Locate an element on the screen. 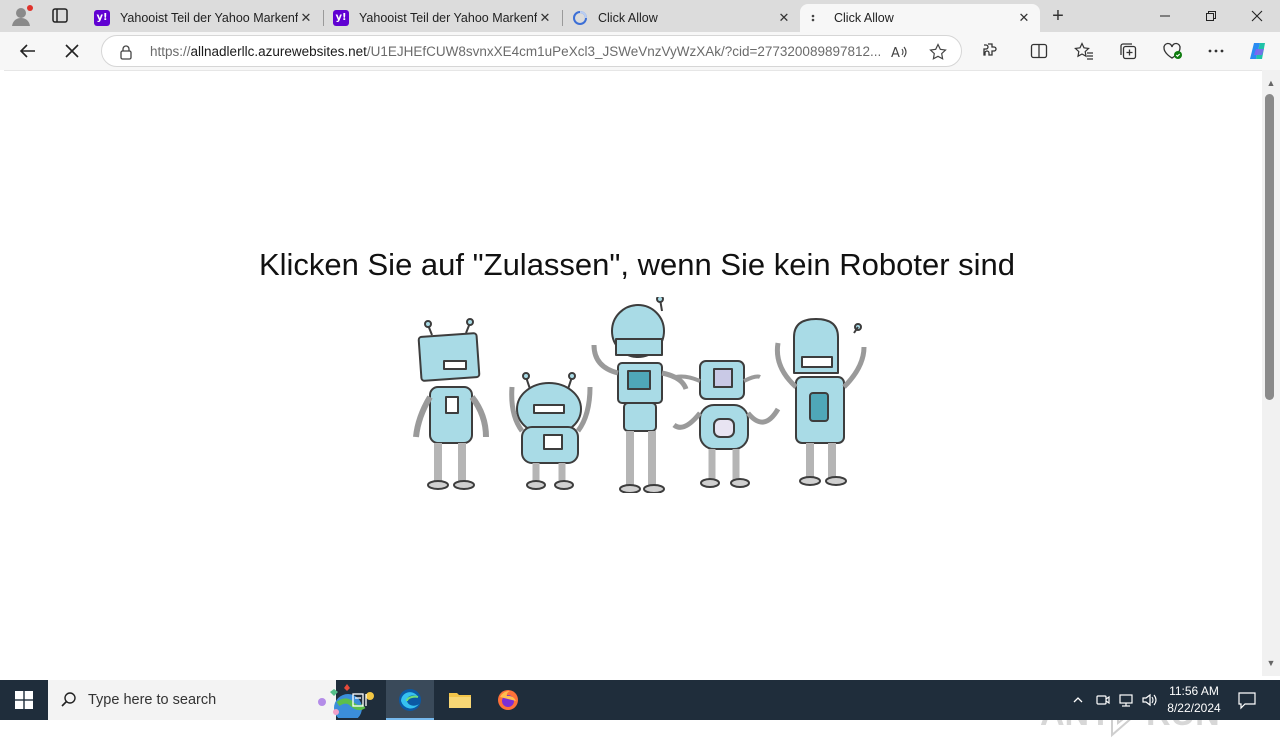 The width and height of the screenshot is (1280, 743). loading-dots-icon is located at coordinates (816, 18).